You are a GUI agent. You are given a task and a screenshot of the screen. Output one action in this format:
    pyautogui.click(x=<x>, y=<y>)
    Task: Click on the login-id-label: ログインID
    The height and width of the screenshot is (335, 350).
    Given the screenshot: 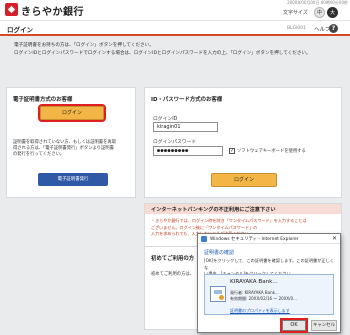 What is the action you would take?
    pyautogui.click(x=165, y=119)
    